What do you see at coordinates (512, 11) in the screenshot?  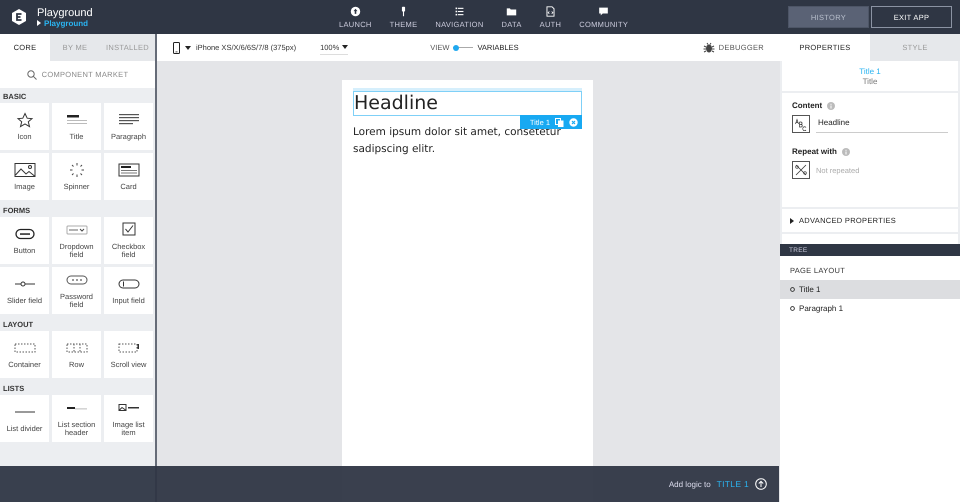 I see `folder-icon` at bounding box center [512, 11].